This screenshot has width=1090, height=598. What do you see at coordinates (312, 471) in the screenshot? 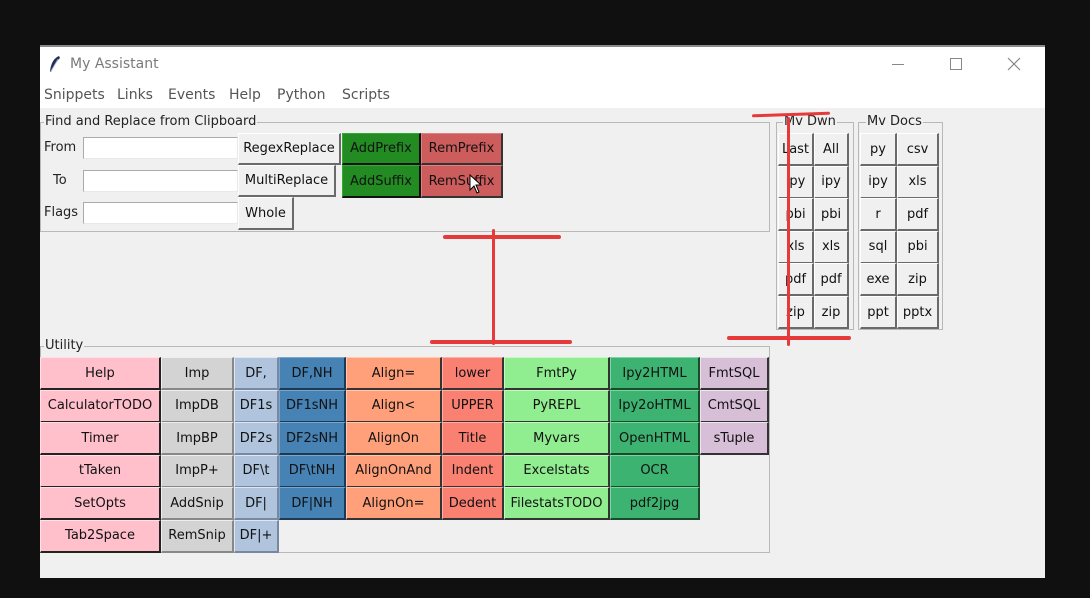
I see `utility-button: DF\tNH` at bounding box center [312, 471].